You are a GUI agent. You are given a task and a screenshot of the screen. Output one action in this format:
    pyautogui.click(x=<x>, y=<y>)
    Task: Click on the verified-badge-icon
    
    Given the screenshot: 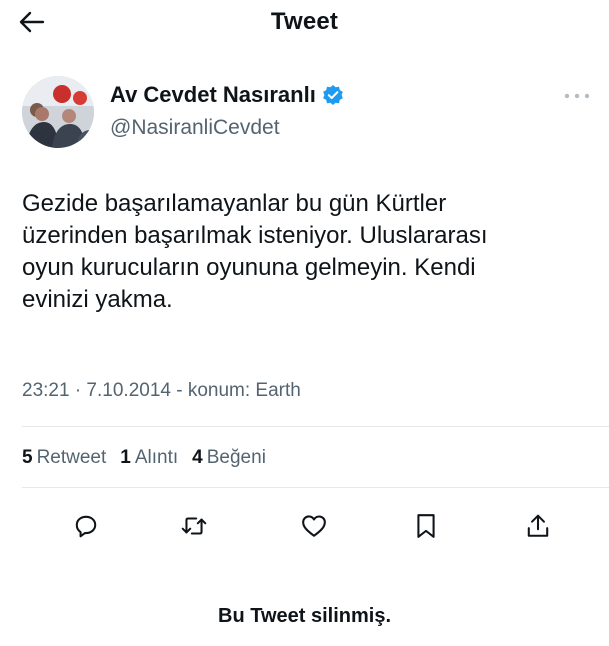 What is the action you would take?
    pyautogui.click(x=333, y=95)
    